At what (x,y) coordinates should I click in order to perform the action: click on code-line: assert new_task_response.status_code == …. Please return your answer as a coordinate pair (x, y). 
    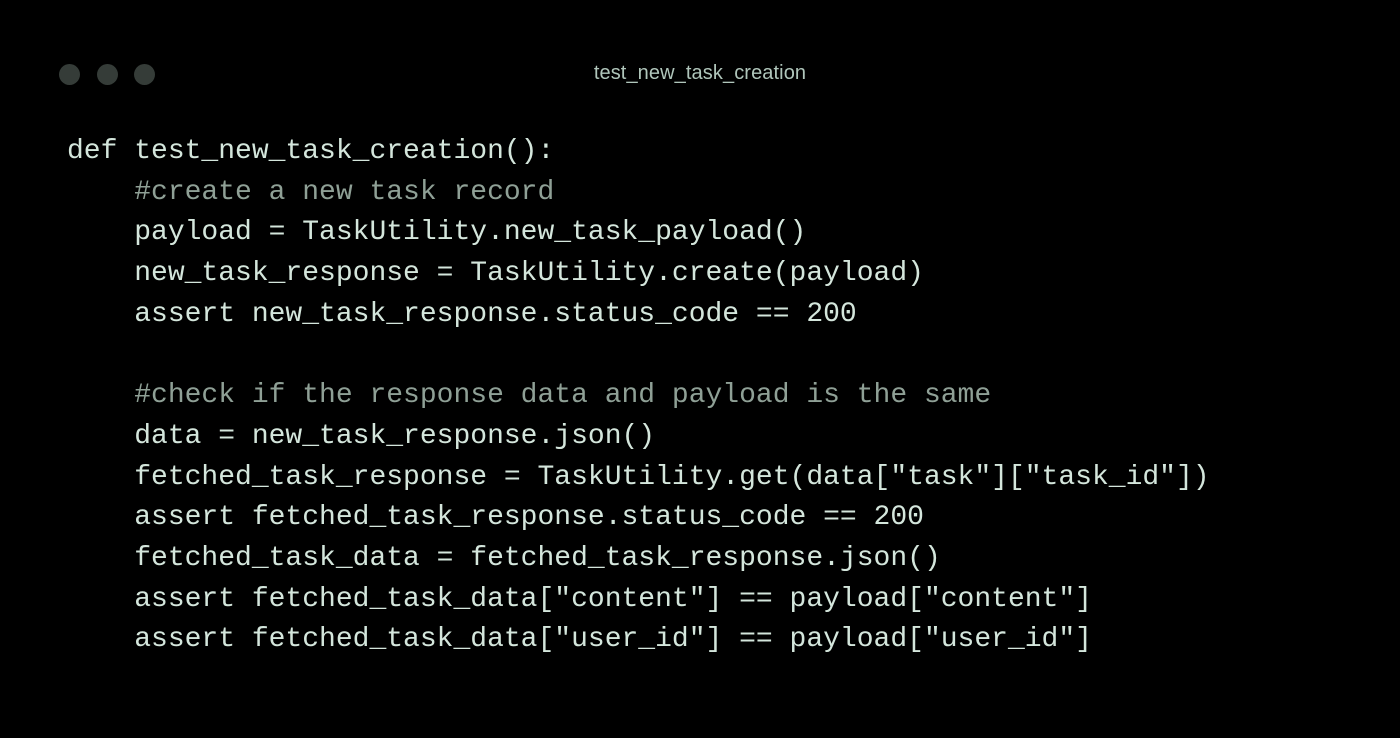
    Looking at the image, I should click on (462, 314).